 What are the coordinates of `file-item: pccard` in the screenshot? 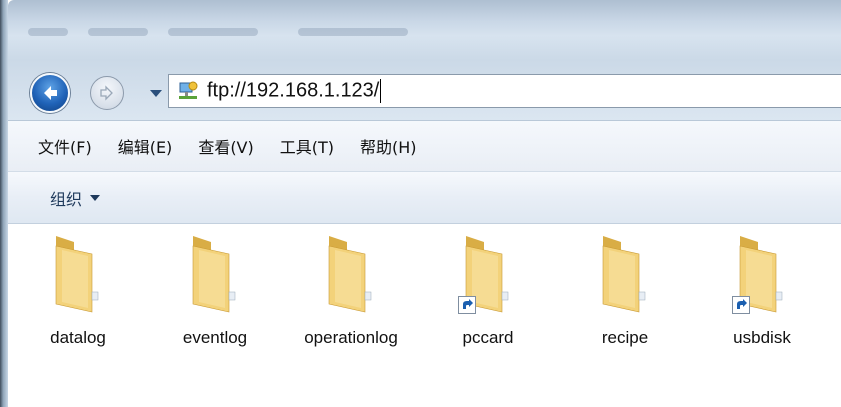 It's located at (488, 292).